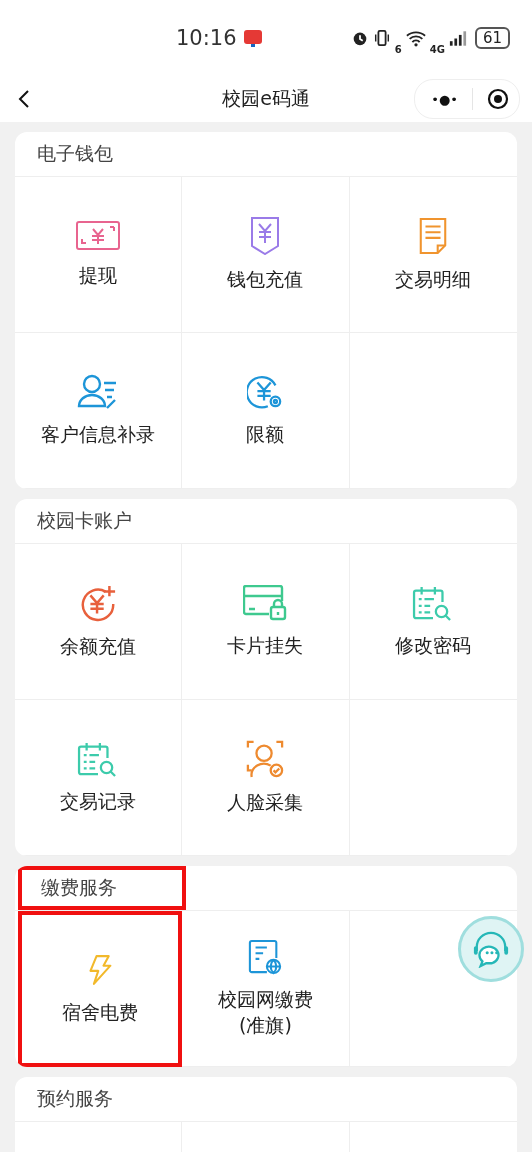 The width and height of the screenshot is (532, 1152). Describe the element at coordinates (98, 801) in the screenshot. I see `service-label: 交易记录` at that location.